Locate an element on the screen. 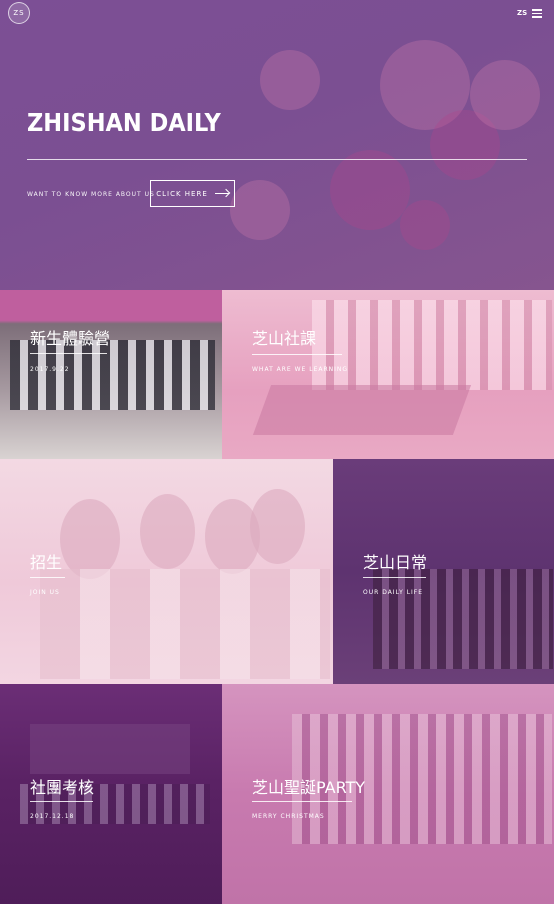 The image size is (554, 904). tile-heading: 芝山聖誕PARTY is located at coordinates (309, 787).